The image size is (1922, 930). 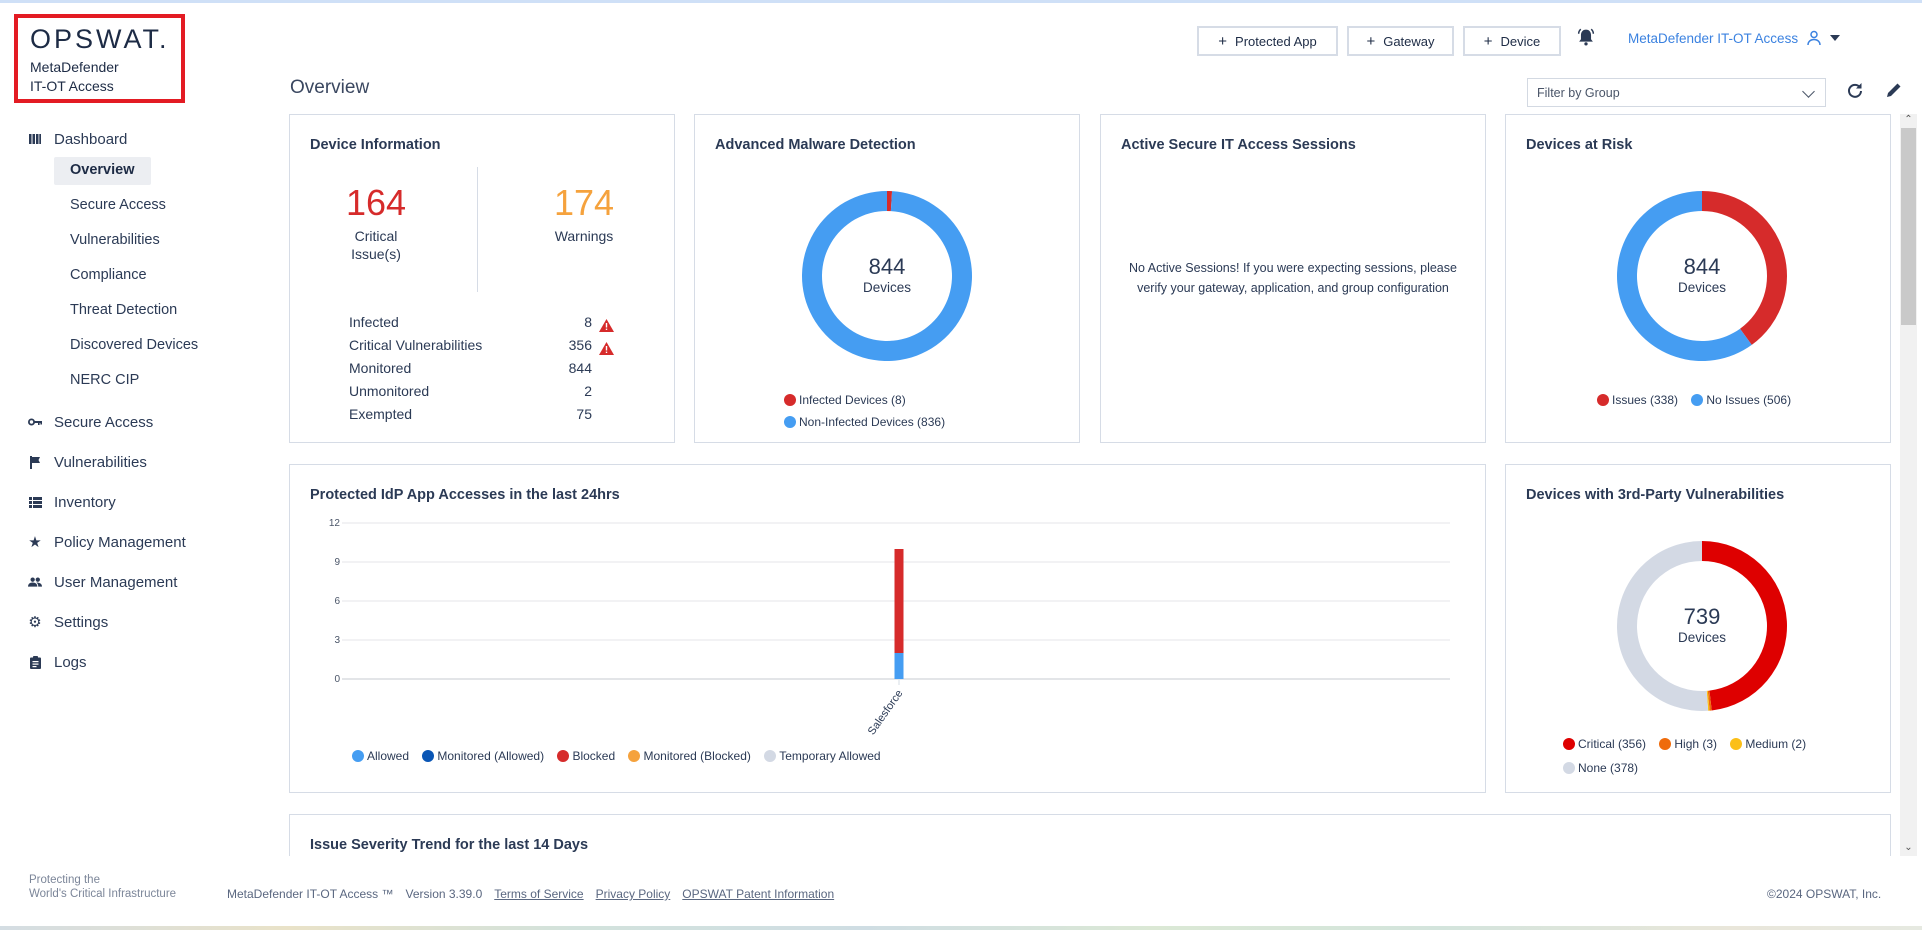 I want to click on legend-label: Non-Infected Devices (836), so click(x=872, y=422).